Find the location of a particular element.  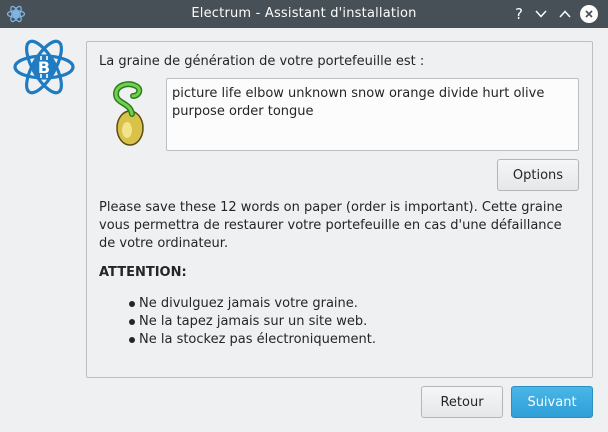

electrum-logo: B is located at coordinates (44, 67).